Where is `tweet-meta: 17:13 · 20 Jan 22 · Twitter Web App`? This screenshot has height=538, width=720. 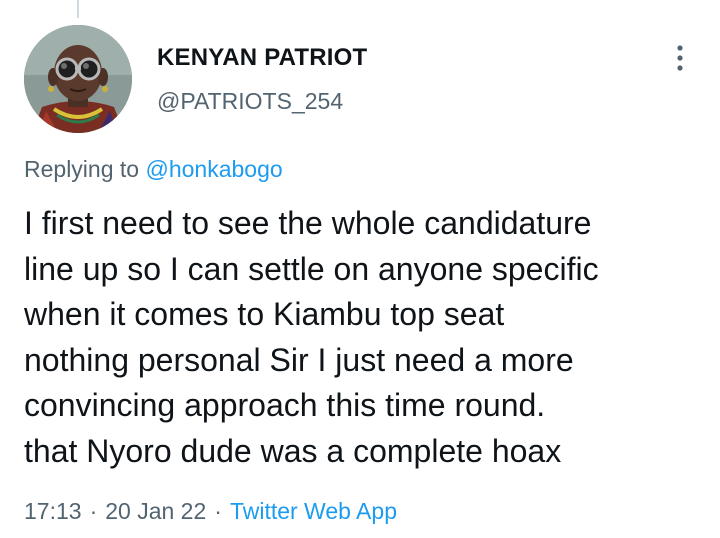 tweet-meta: 17:13 · 20 Jan 22 · Twitter Web App is located at coordinates (210, 511).